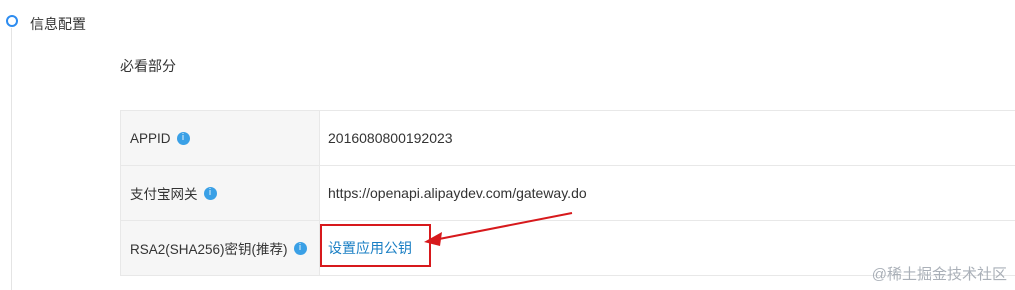  I want to click on watermark: @稀土掘金技术社区, so click(939, 274).